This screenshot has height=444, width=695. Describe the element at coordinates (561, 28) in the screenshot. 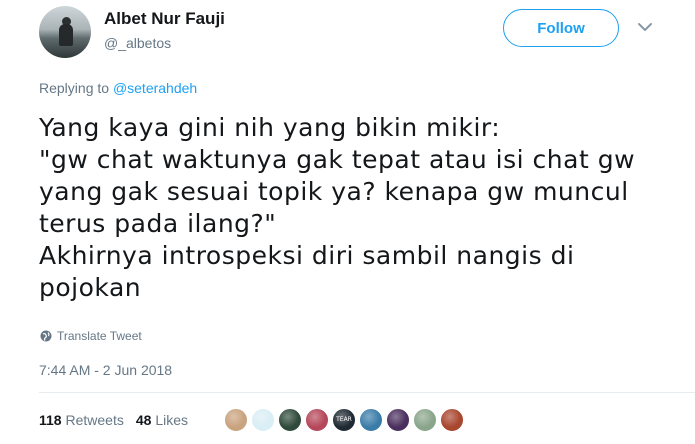

I see `follow-button: Follow` at that location.